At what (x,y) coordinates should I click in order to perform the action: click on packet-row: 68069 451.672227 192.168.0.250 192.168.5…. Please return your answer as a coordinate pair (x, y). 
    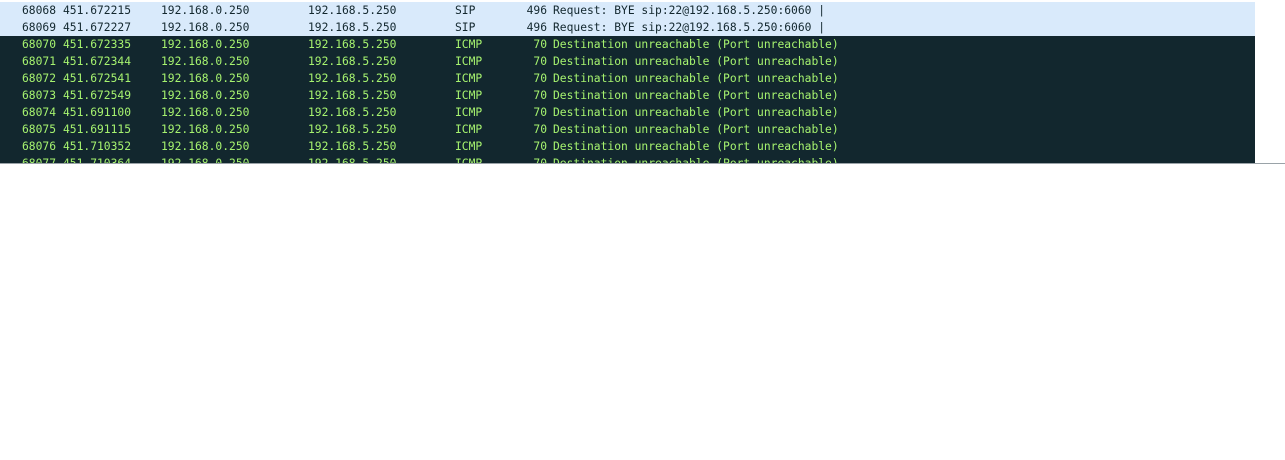
    Looking at the image, I should click on (627, 27).